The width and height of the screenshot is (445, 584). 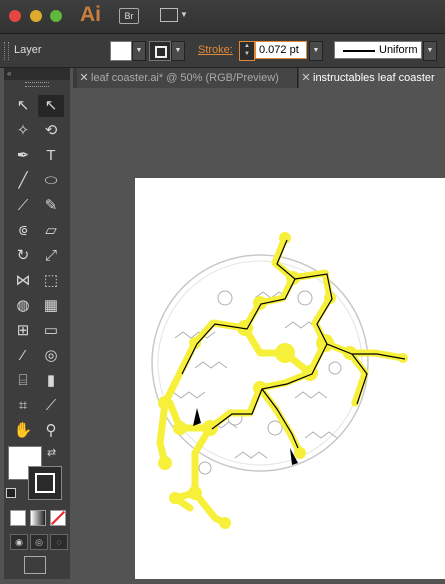 What do you see at coordinates (378, 50) in the screenshot?
I see `variable-width-profile: Uniform` at bounding box center [378, 50].